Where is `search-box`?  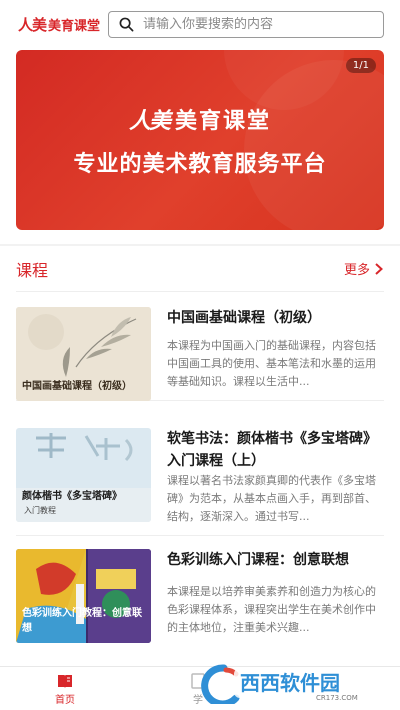
search-box is located at coordinates (246, 24).